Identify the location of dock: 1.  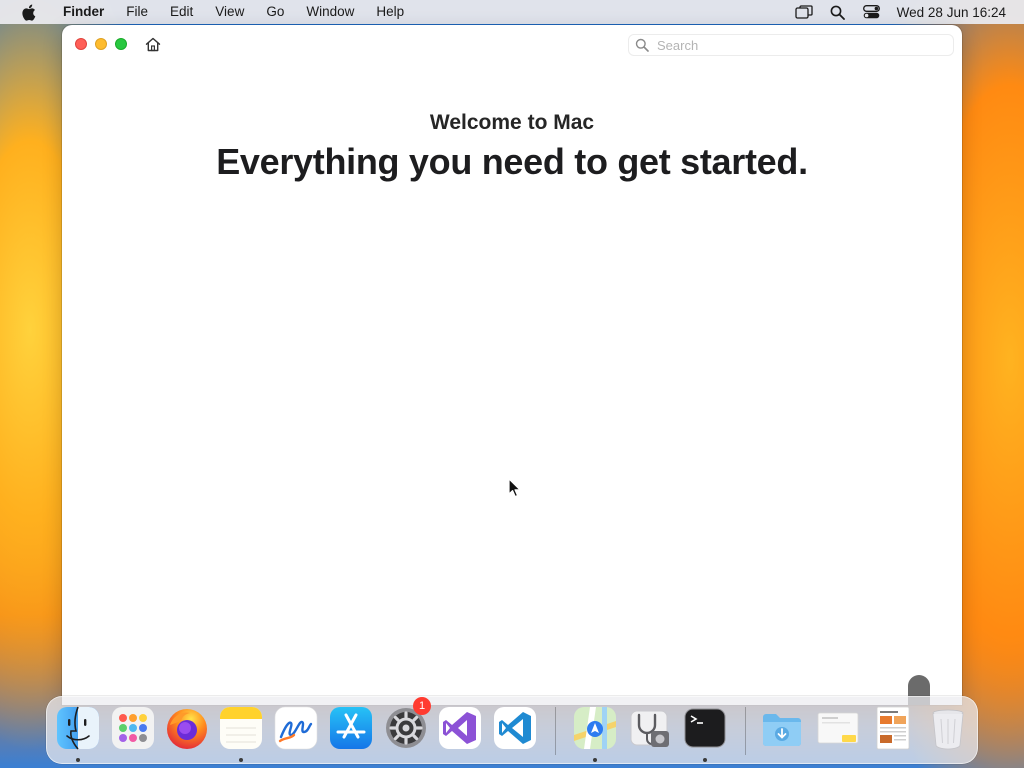
(512, 730).